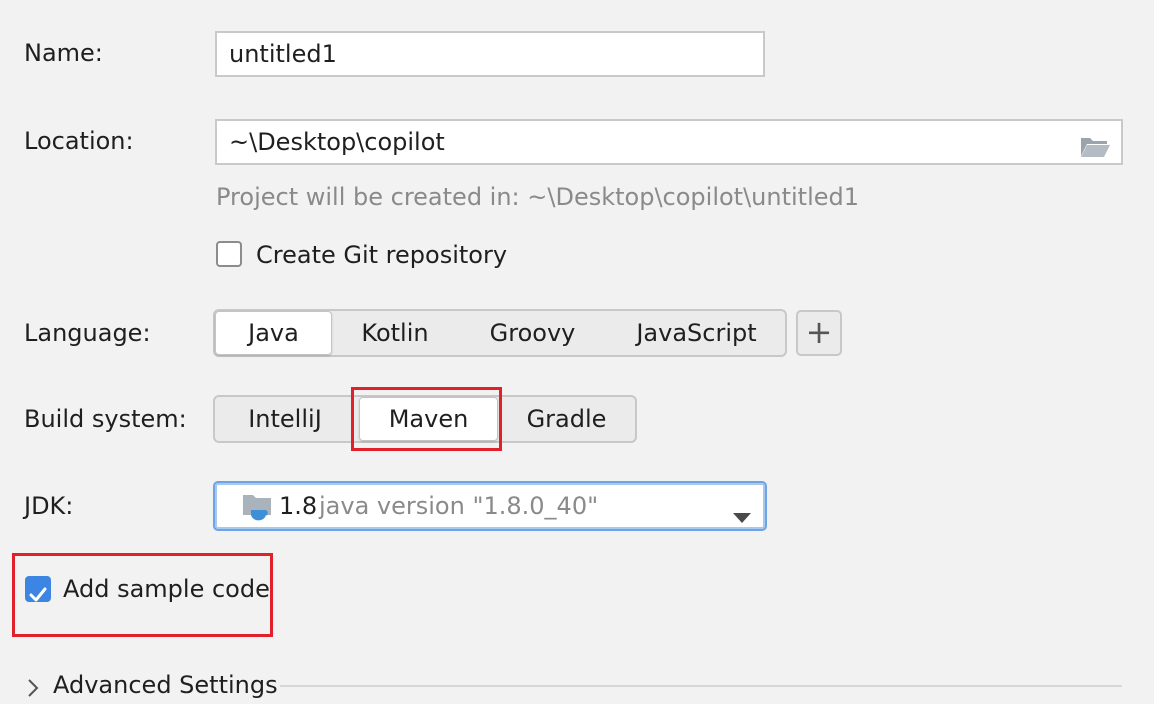  I want to click on build-option-gradle: Gradle, so click(566, 419).